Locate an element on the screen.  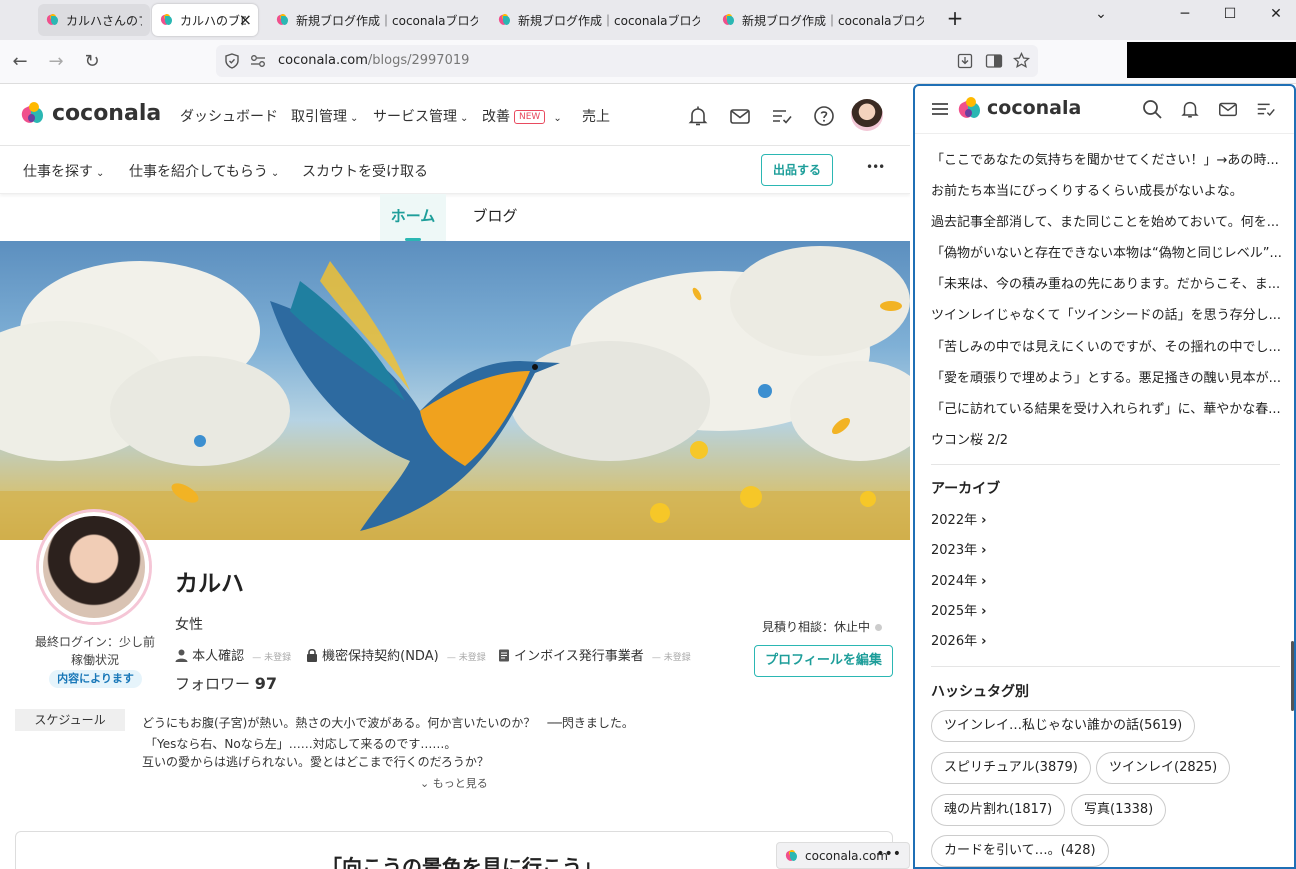
user-avatar is located at coordinates (867, 115).